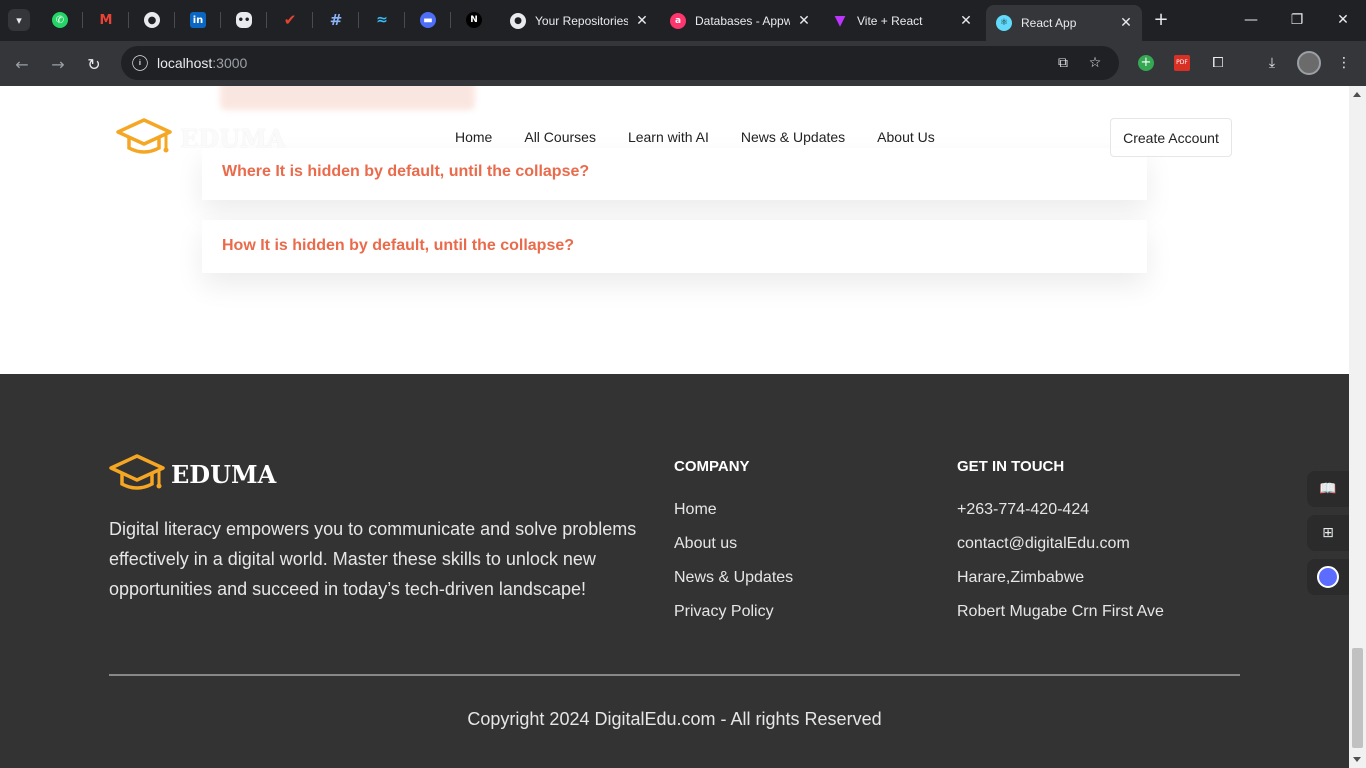  What do you see at coordinates (1049, 23) in the screenshot?
I see `tab-title: React App` at bounding box center [1049, 23].